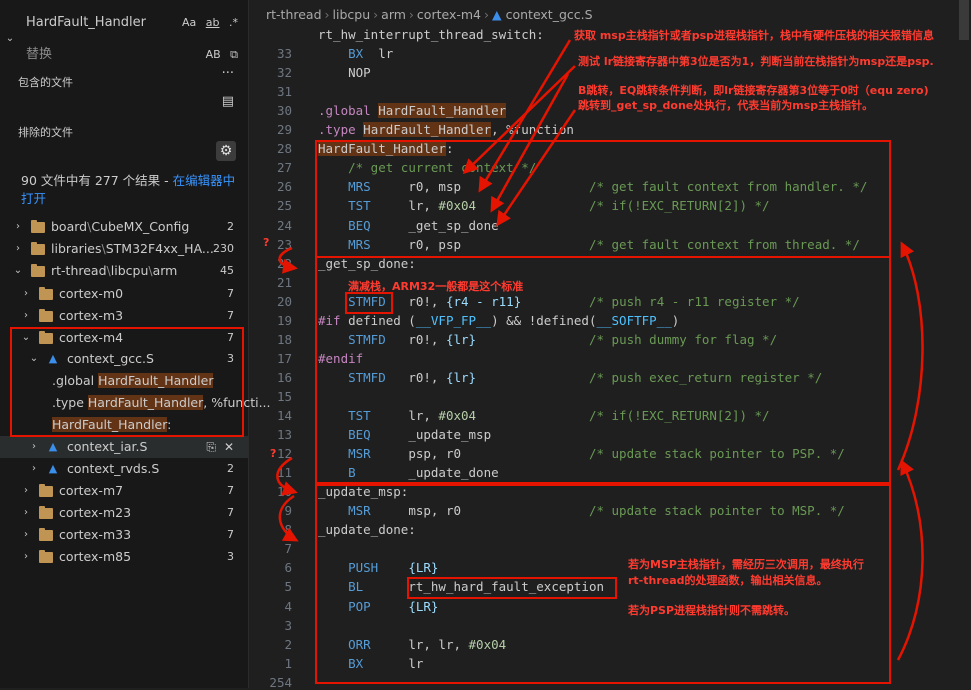 This screenshot has width=971, height=690. Describe the element at coordinates (284, 282) in the screenshot. I see `line-number: 21` at that location.